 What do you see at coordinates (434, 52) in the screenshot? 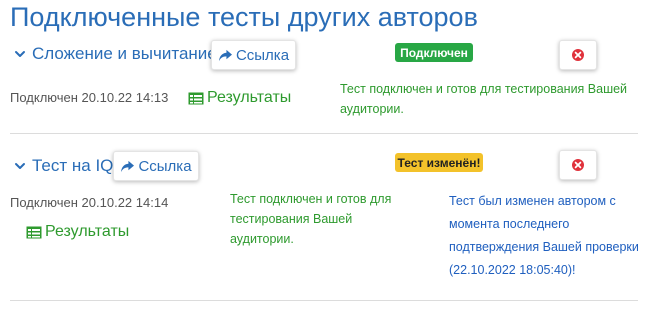
I see `status-badge: Подключен` at bounding box center [434, 52].